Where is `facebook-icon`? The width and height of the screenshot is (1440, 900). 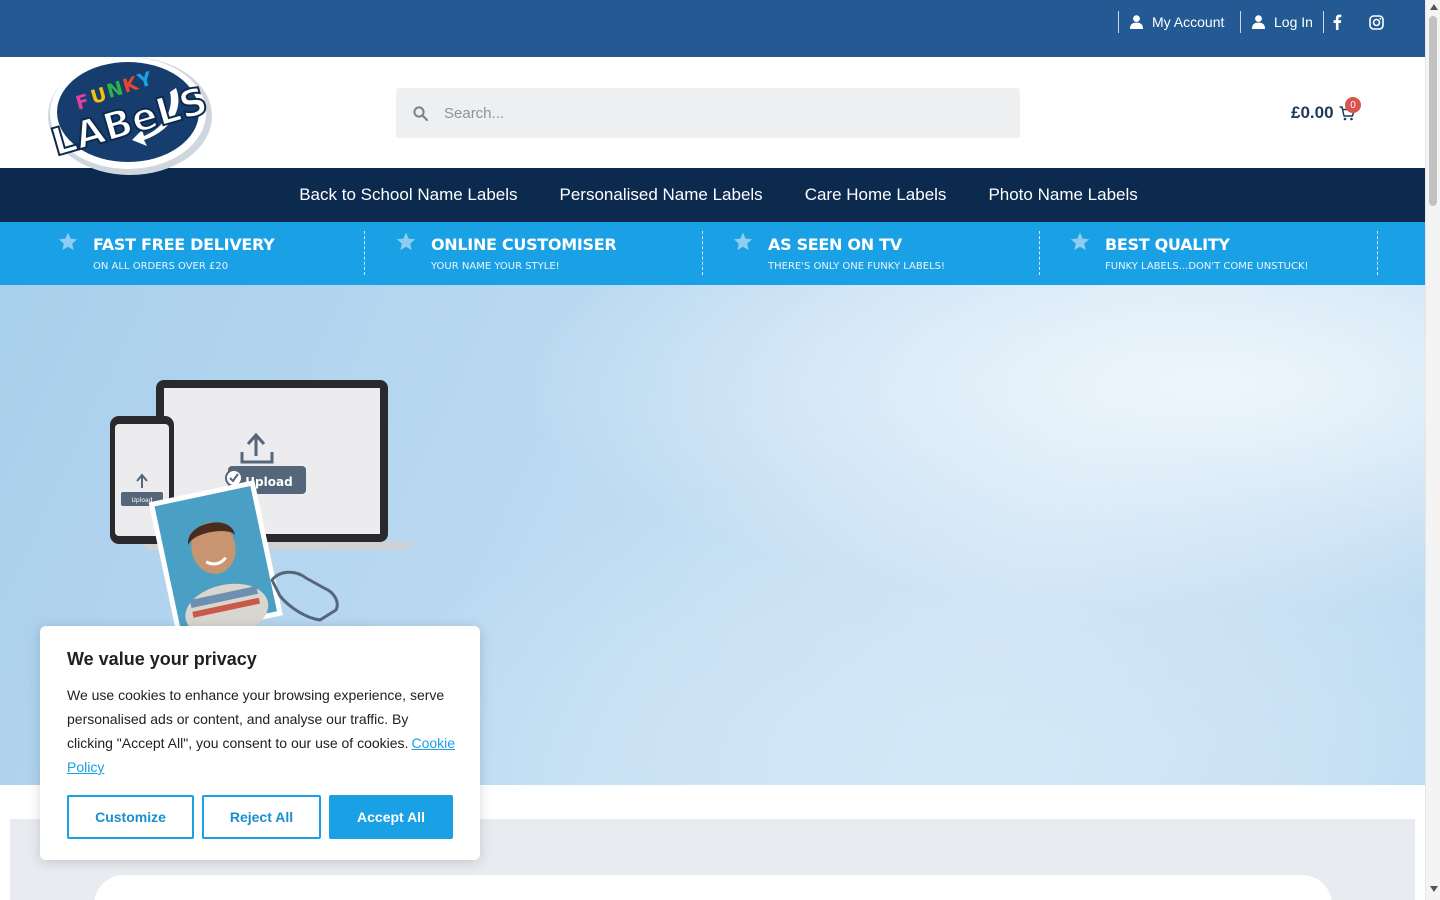
facebook-icon is located at coordinates (1337, 22).